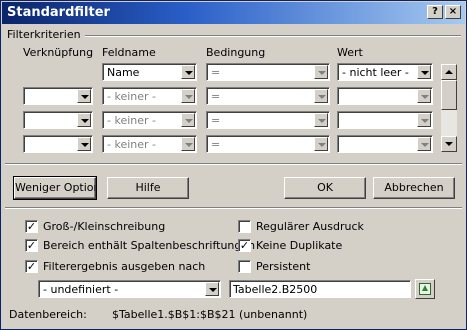 Image resolution: width=467 pixels, height=330 pixels. I want to click on ok-label: OK, so click(325, 187).